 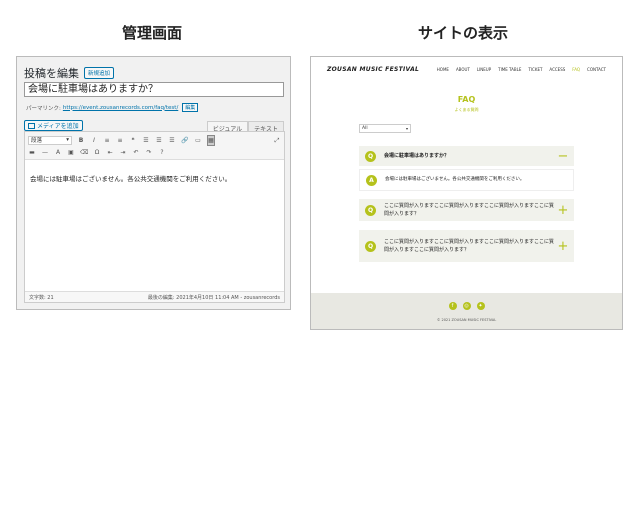 I want to click on permalink-label: パーマリンク:, so click(x=43, y=108).